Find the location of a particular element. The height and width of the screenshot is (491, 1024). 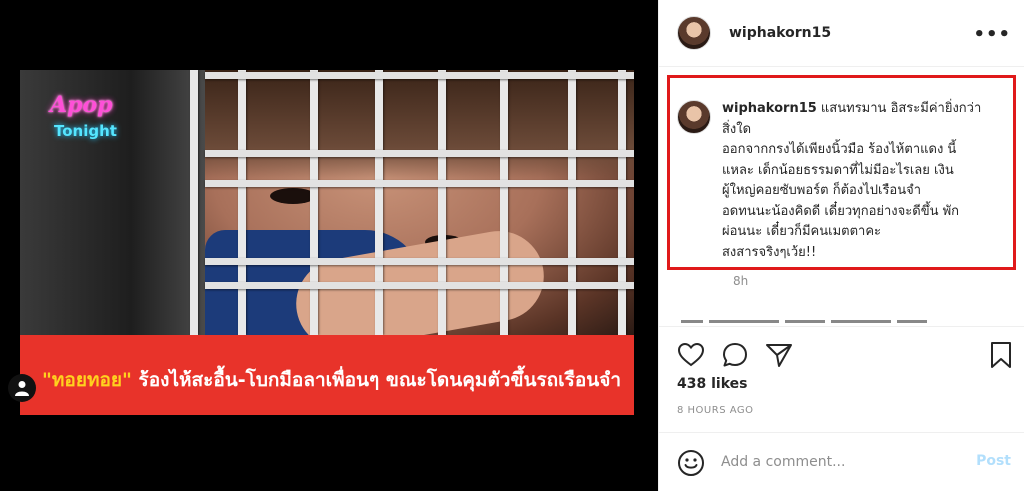

comment-icon is located at coordinates (735, 355).